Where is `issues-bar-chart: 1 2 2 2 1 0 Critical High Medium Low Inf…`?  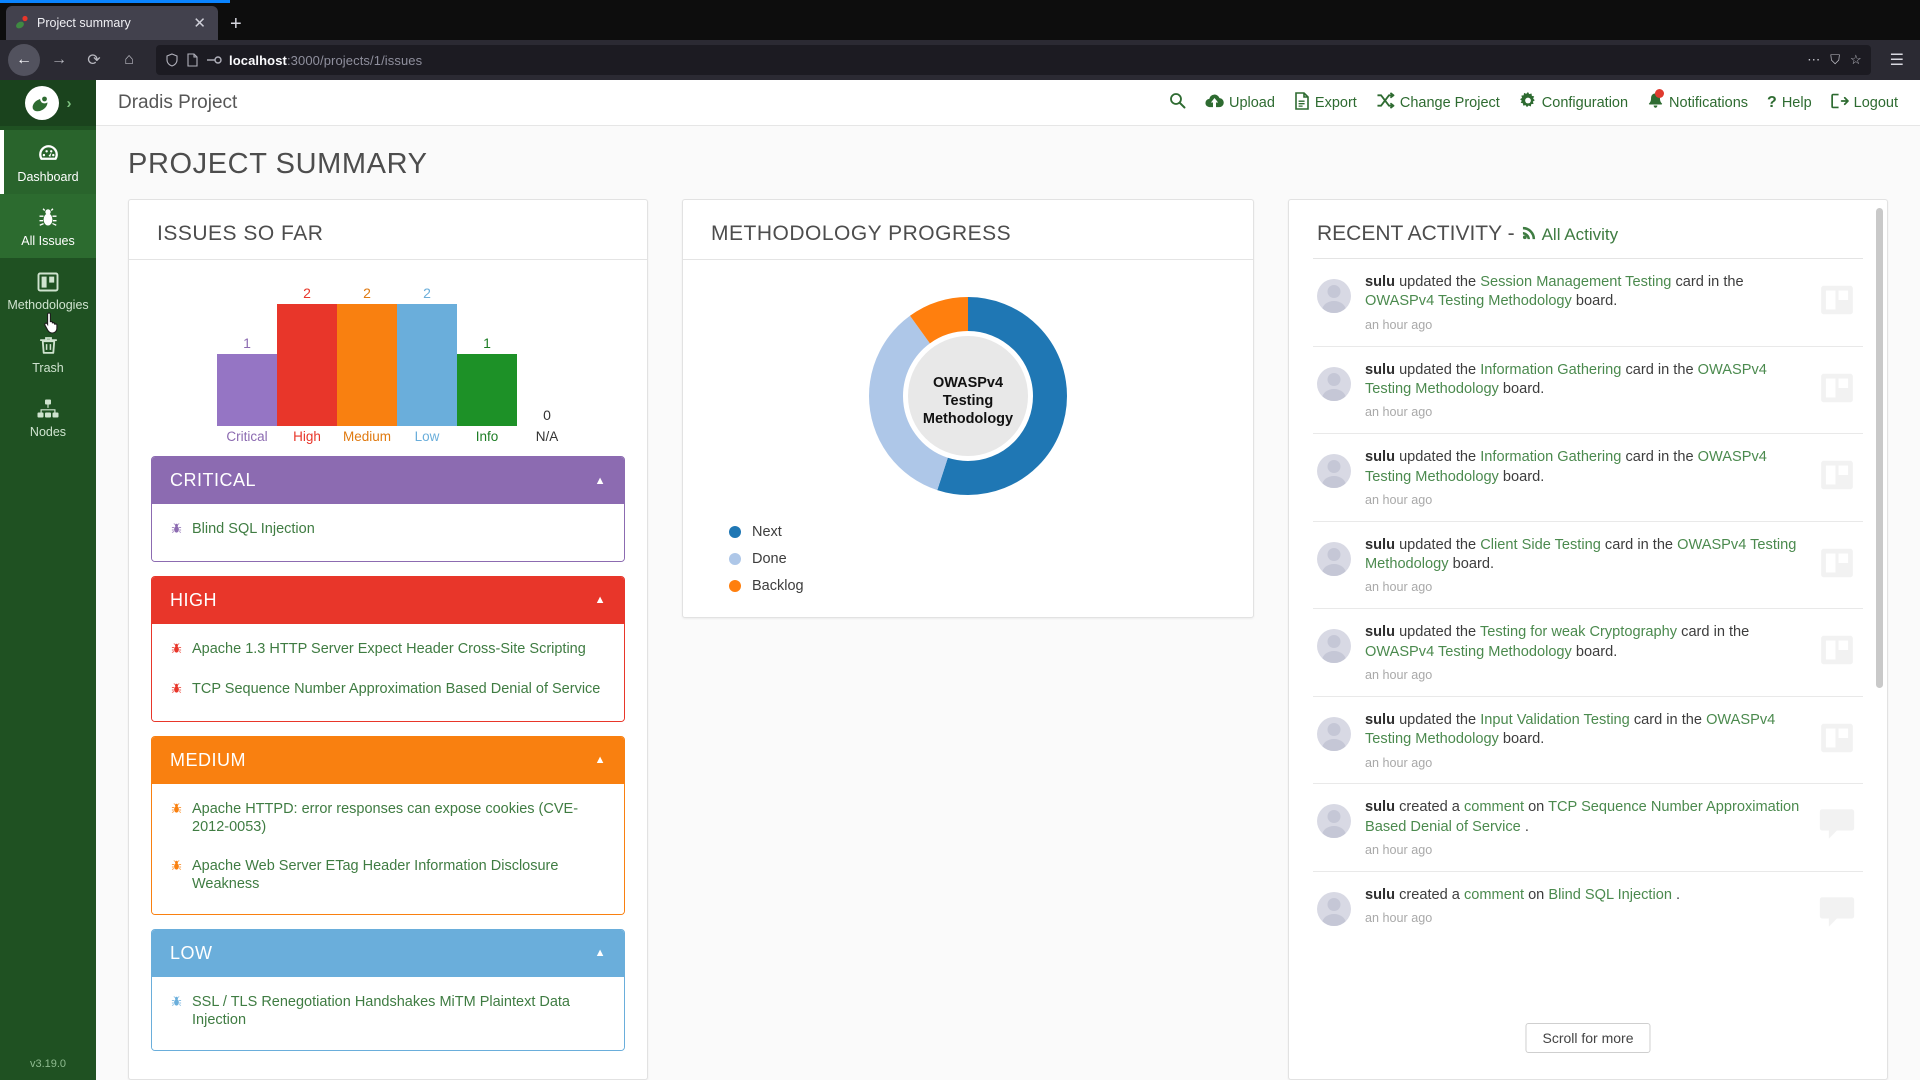
issues-bar-chart: 1 2 2 2 1 0 Critical High Medium Low Inf… is located at coordinates (388, 355).